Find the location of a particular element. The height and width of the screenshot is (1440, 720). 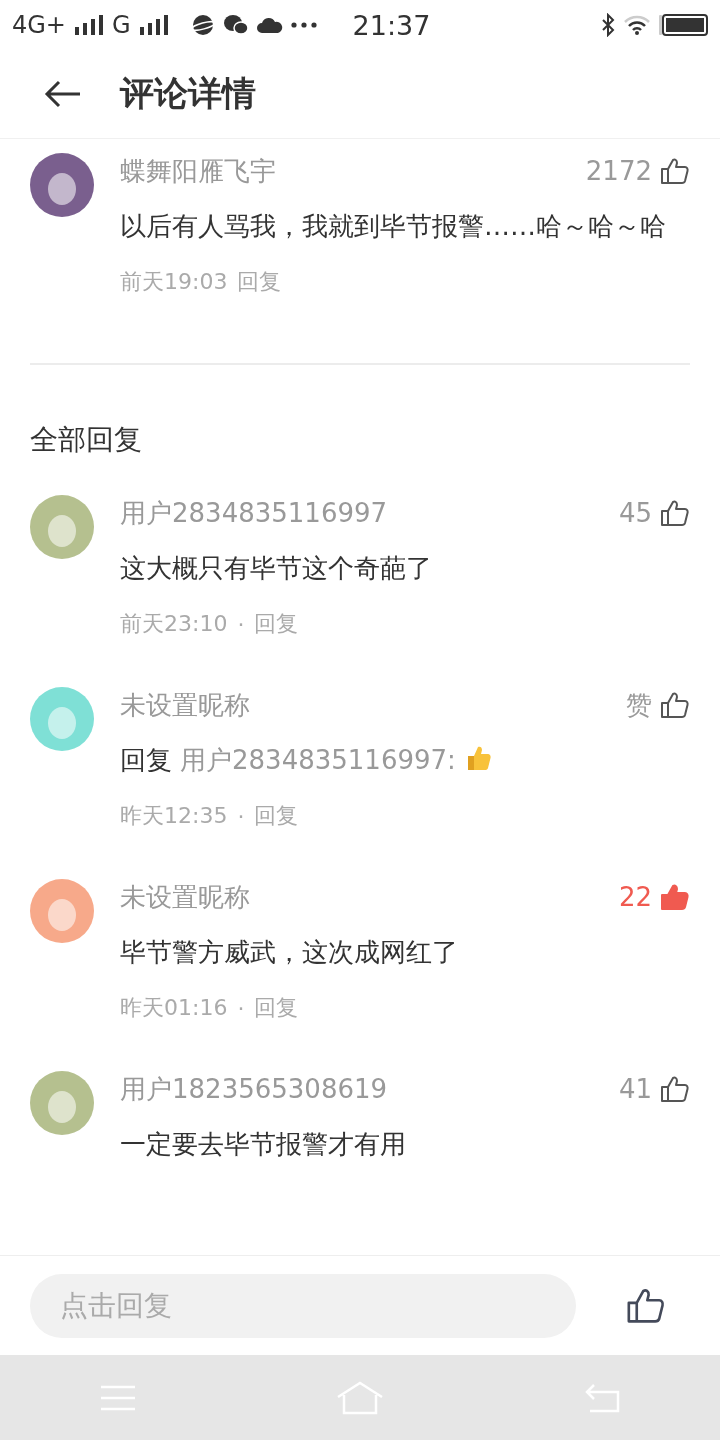

planet-icon is located at coordinates (202, 25).